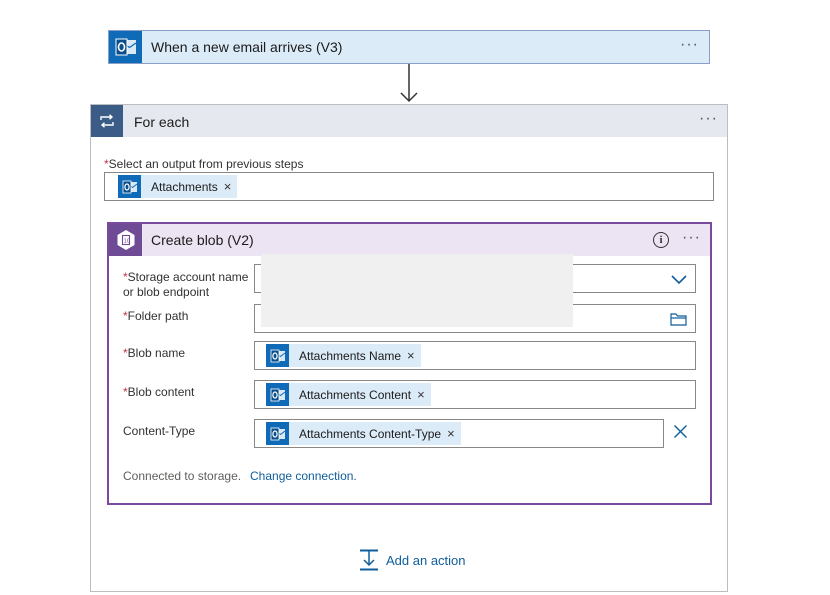 The width and height of the screenshot is (830, 595). What do you see at coordinates (355, 394) in the screenshot?
I see `token-label: Attachments Content` at bounding box center [355, 394].